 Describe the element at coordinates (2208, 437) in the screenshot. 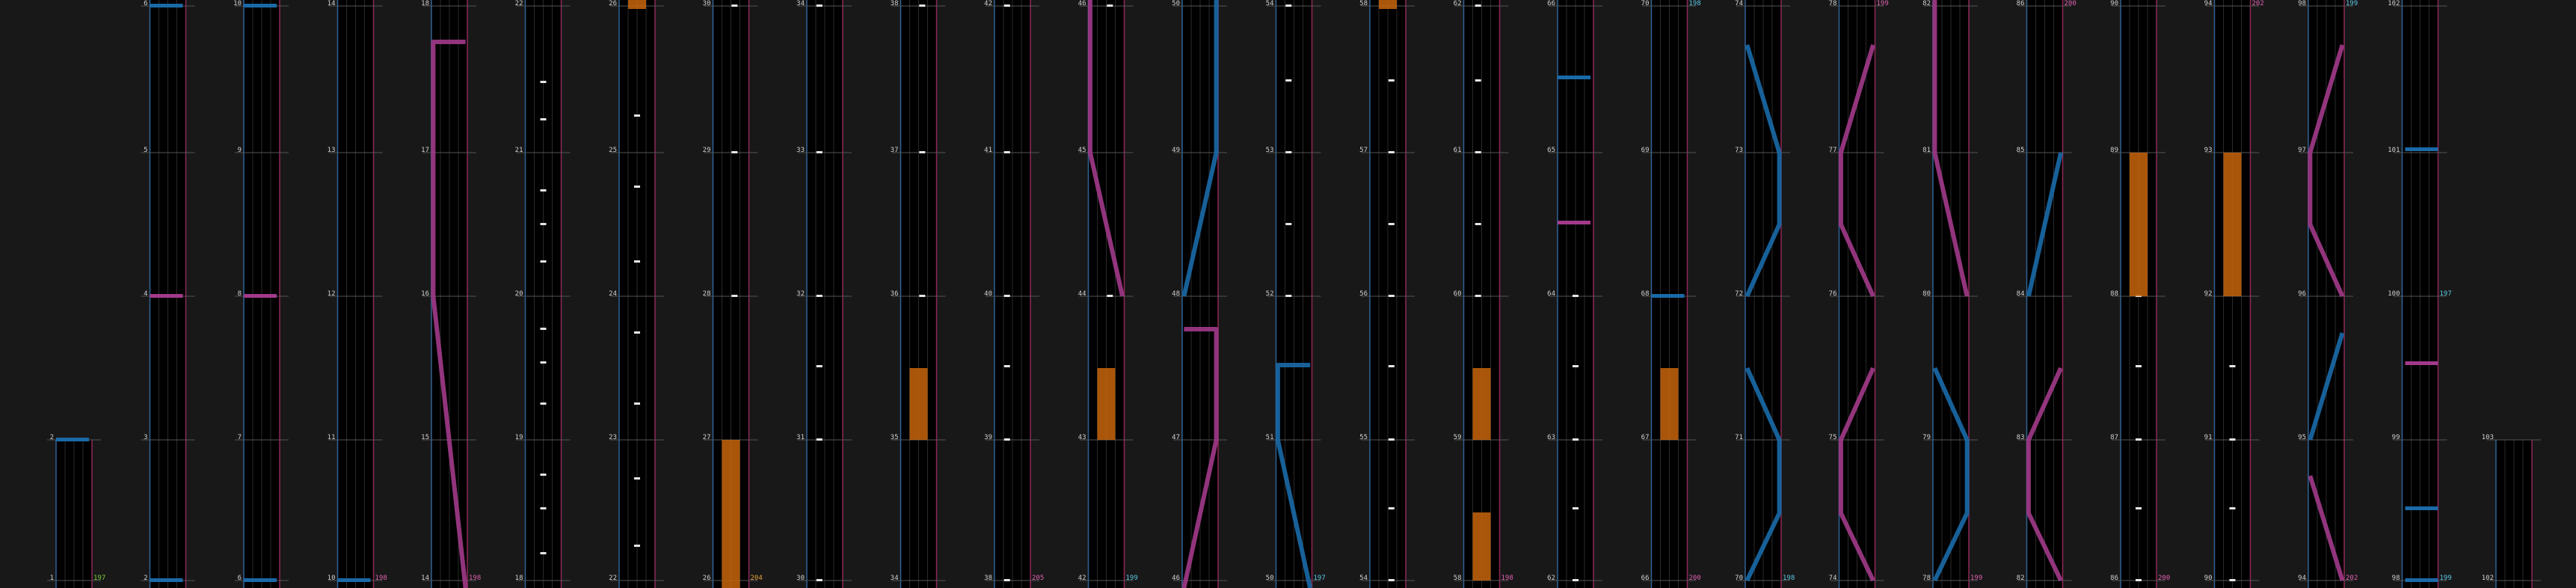

I see `measure-number: 91` at that location.